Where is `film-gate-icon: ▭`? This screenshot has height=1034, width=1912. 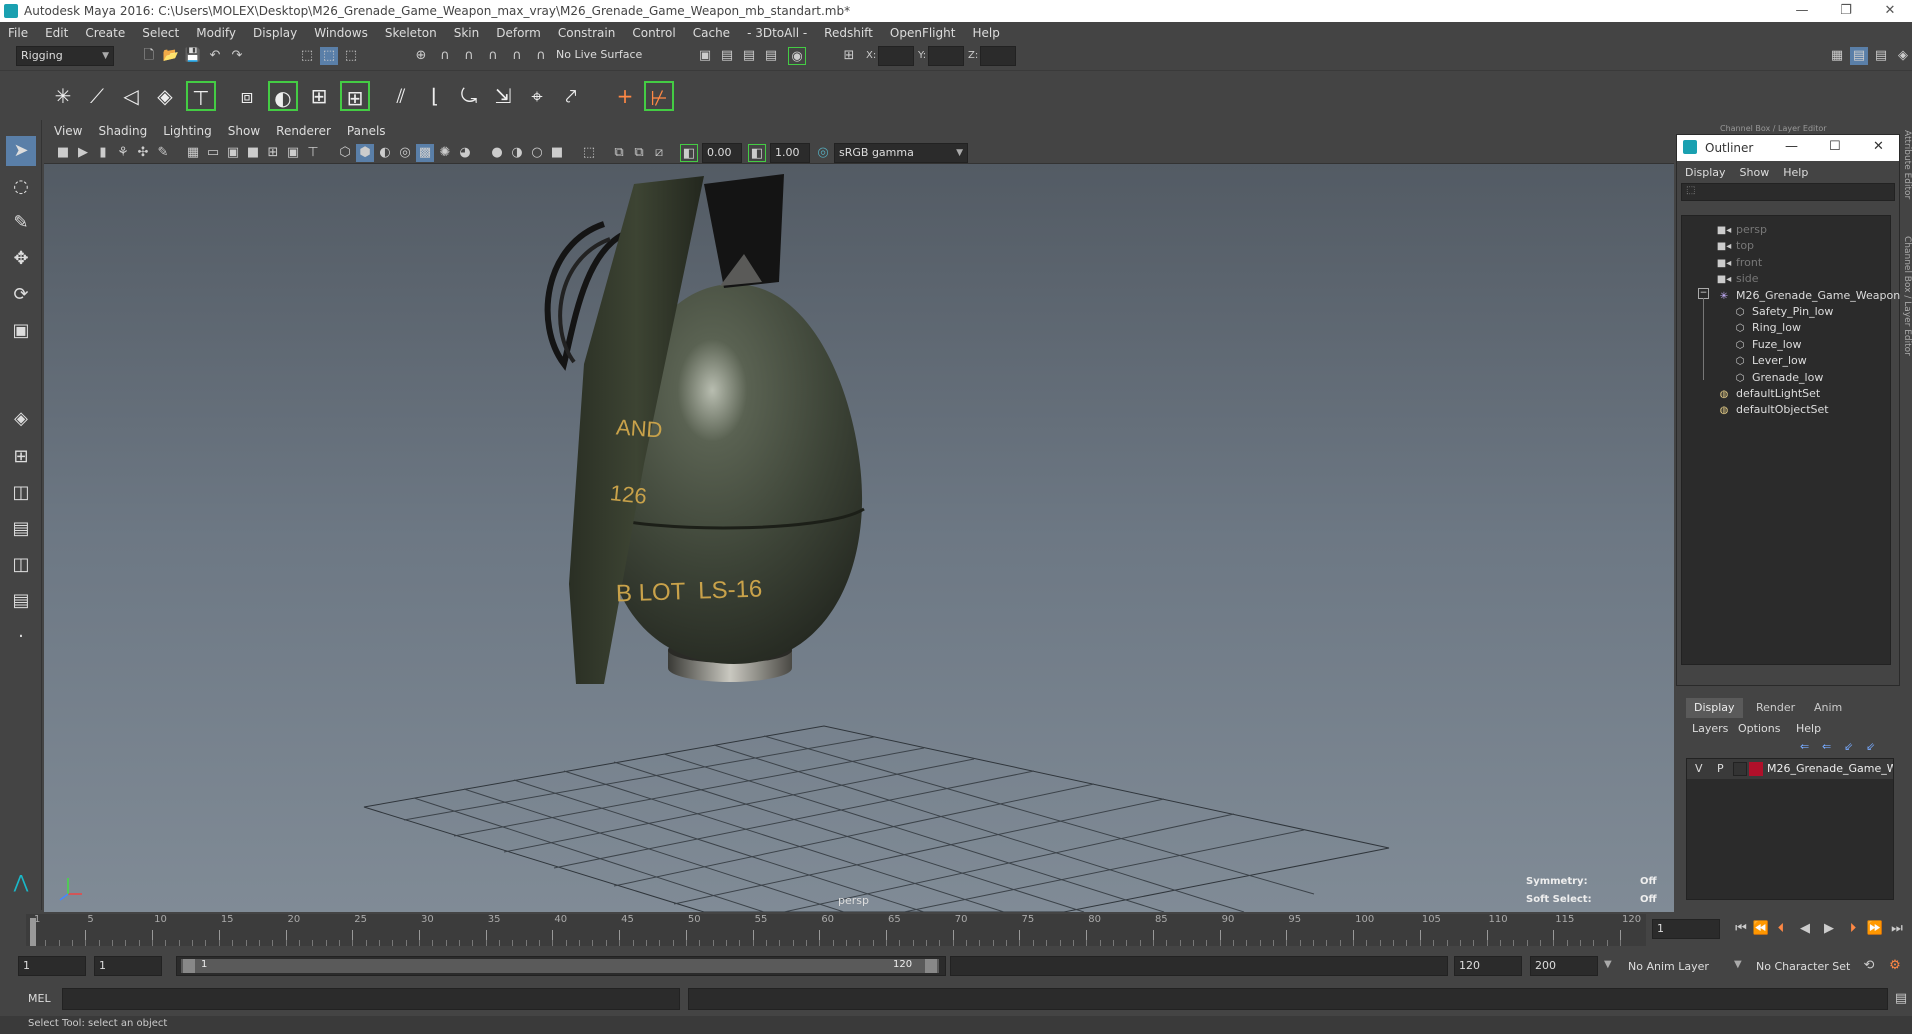
film-gate-icon: ▭ is located at coordinates (213, 153).